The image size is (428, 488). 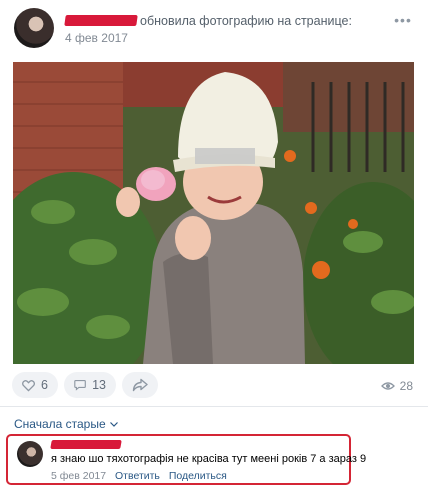 I want to click on share-link: Поделиться, so click(x=198, y=476).